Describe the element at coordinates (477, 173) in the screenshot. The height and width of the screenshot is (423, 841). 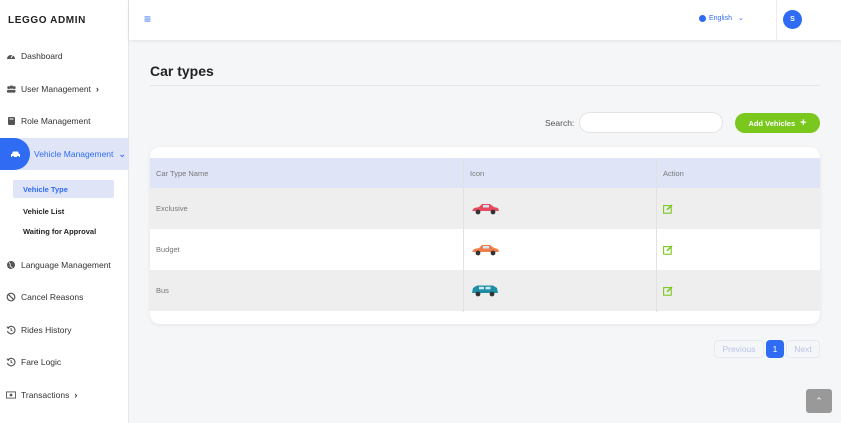
I see `column-header-icon: Icon` at that location.